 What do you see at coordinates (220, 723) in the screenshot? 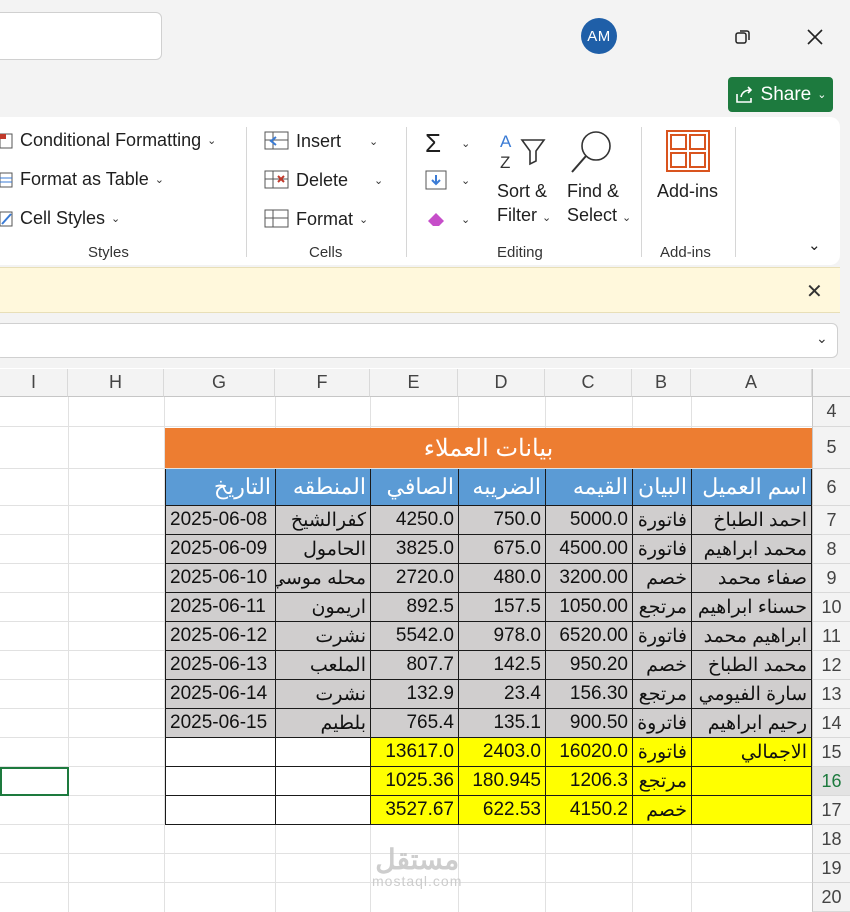
I see `data-cell-G: 2025-06-15` at bounding box center [220, 723].